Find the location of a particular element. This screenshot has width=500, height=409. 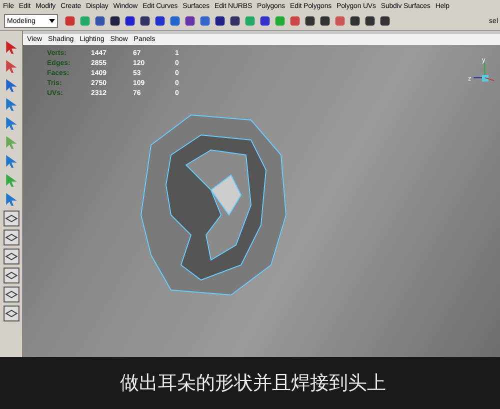

subtitle: 做出耳朵的形状并且焊接到头上 is located at coordinates (253, 383).